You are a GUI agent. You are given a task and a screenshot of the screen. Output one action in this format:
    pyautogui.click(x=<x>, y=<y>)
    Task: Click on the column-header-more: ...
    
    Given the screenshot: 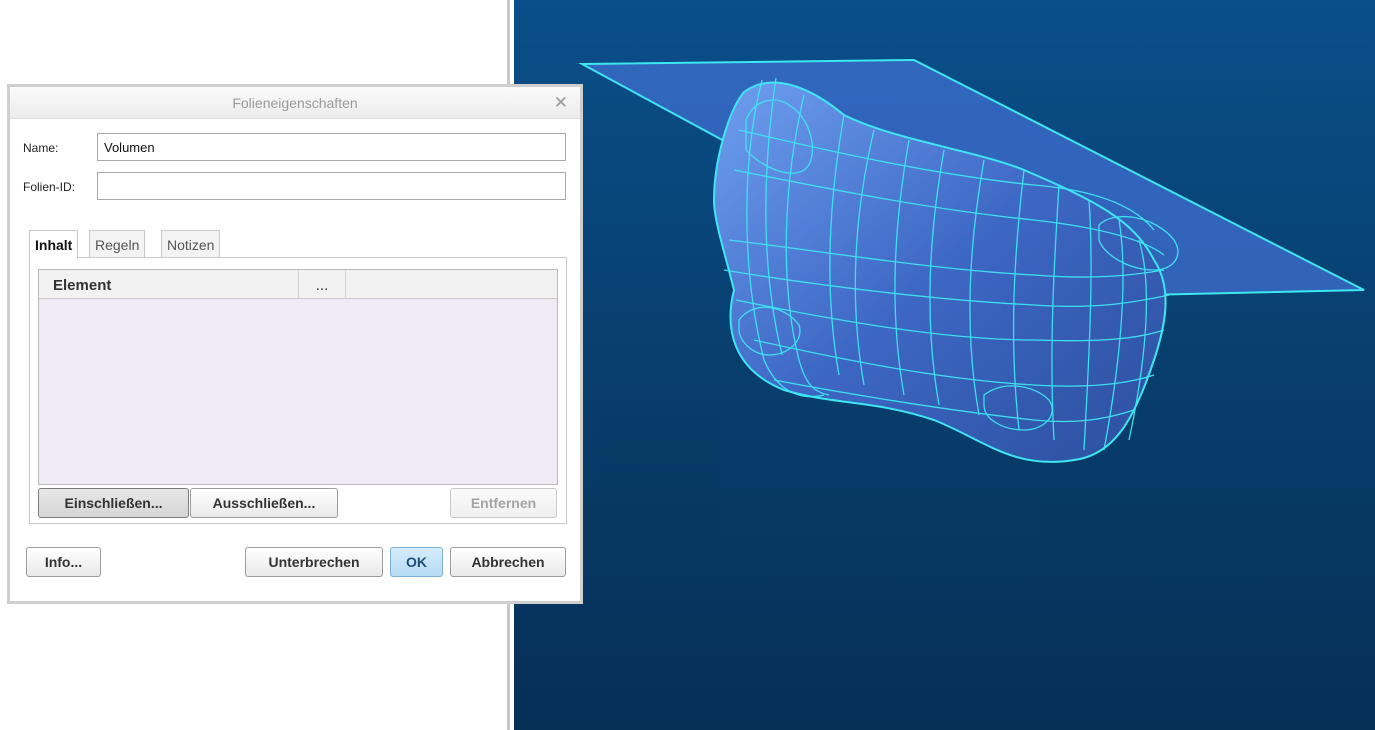 What is the action you would take?
    pyautogui.click(x=322, y=284)
    